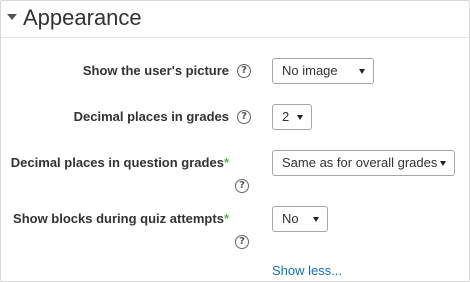 The height and width of the screenshot is (282, 470). Describe the element at coordinates (118, 218) in the screenshot. I see `field-label-text: Show blocks during quiz attempts` at that location.